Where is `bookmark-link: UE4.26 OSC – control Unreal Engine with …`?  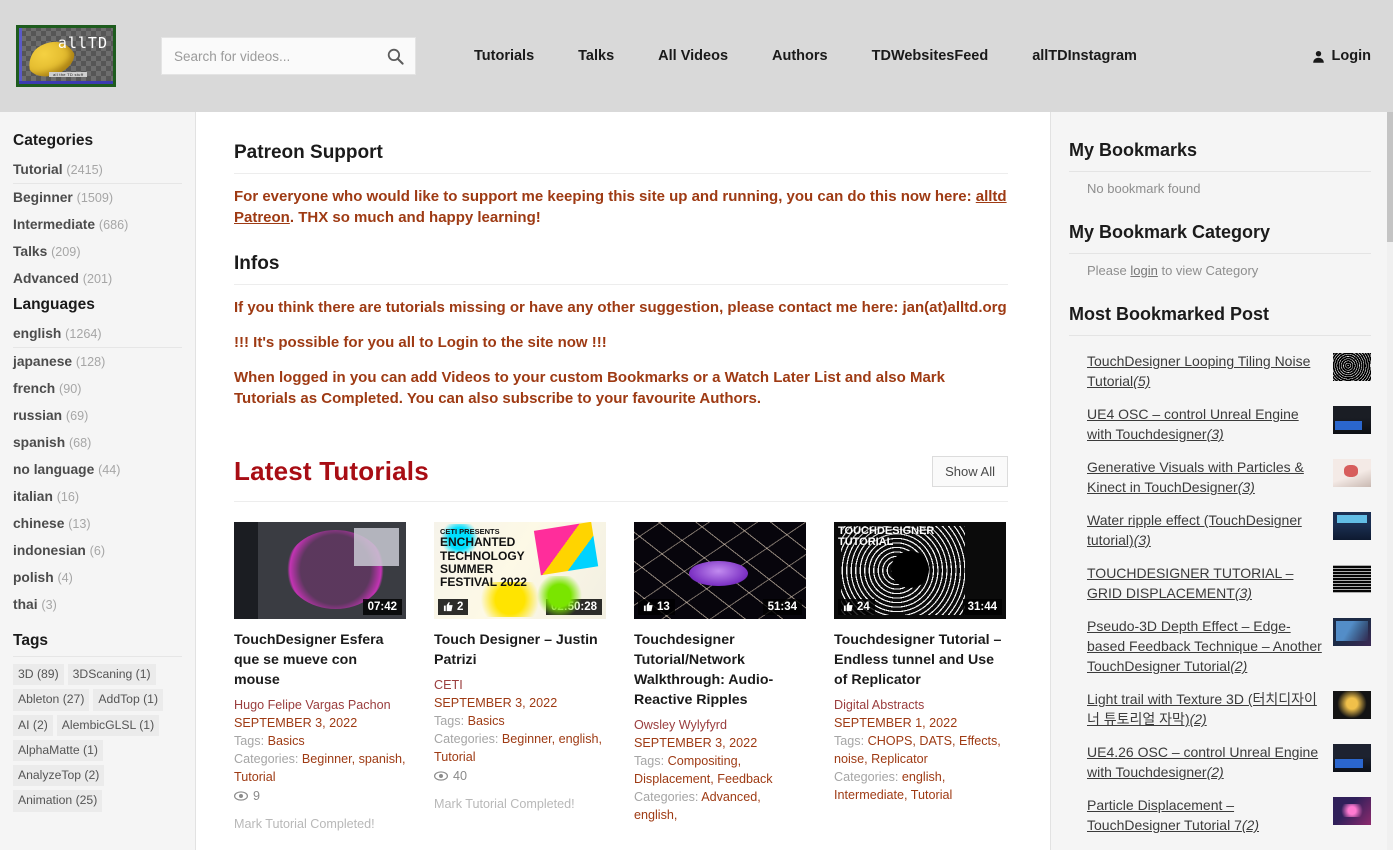 bookmark-link: UE4.26 OSC – control Unreal Engine with … is located at coordinates (1205, 762).